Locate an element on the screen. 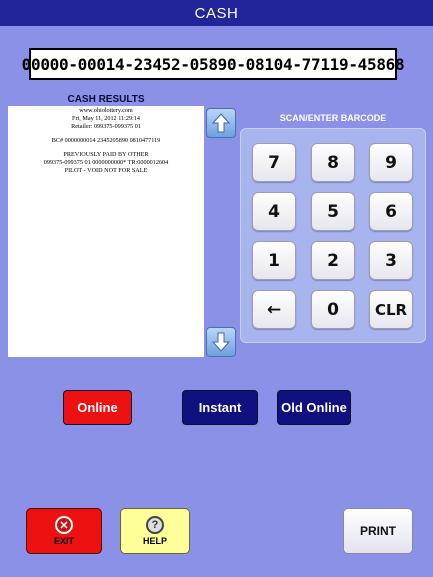  receipt-line: Retailer: 099375-099375 01 is located at coordinates (106, 126).